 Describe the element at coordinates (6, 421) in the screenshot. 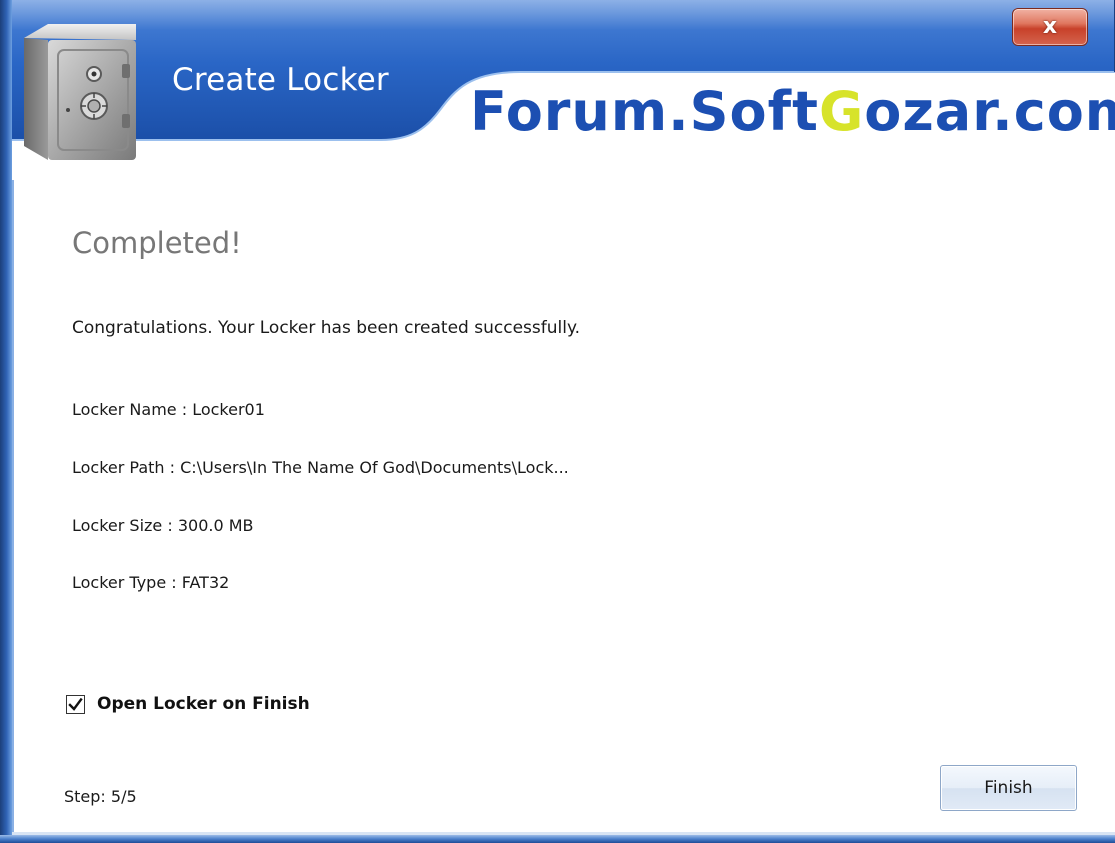

I see `window-frame-left` at that location.